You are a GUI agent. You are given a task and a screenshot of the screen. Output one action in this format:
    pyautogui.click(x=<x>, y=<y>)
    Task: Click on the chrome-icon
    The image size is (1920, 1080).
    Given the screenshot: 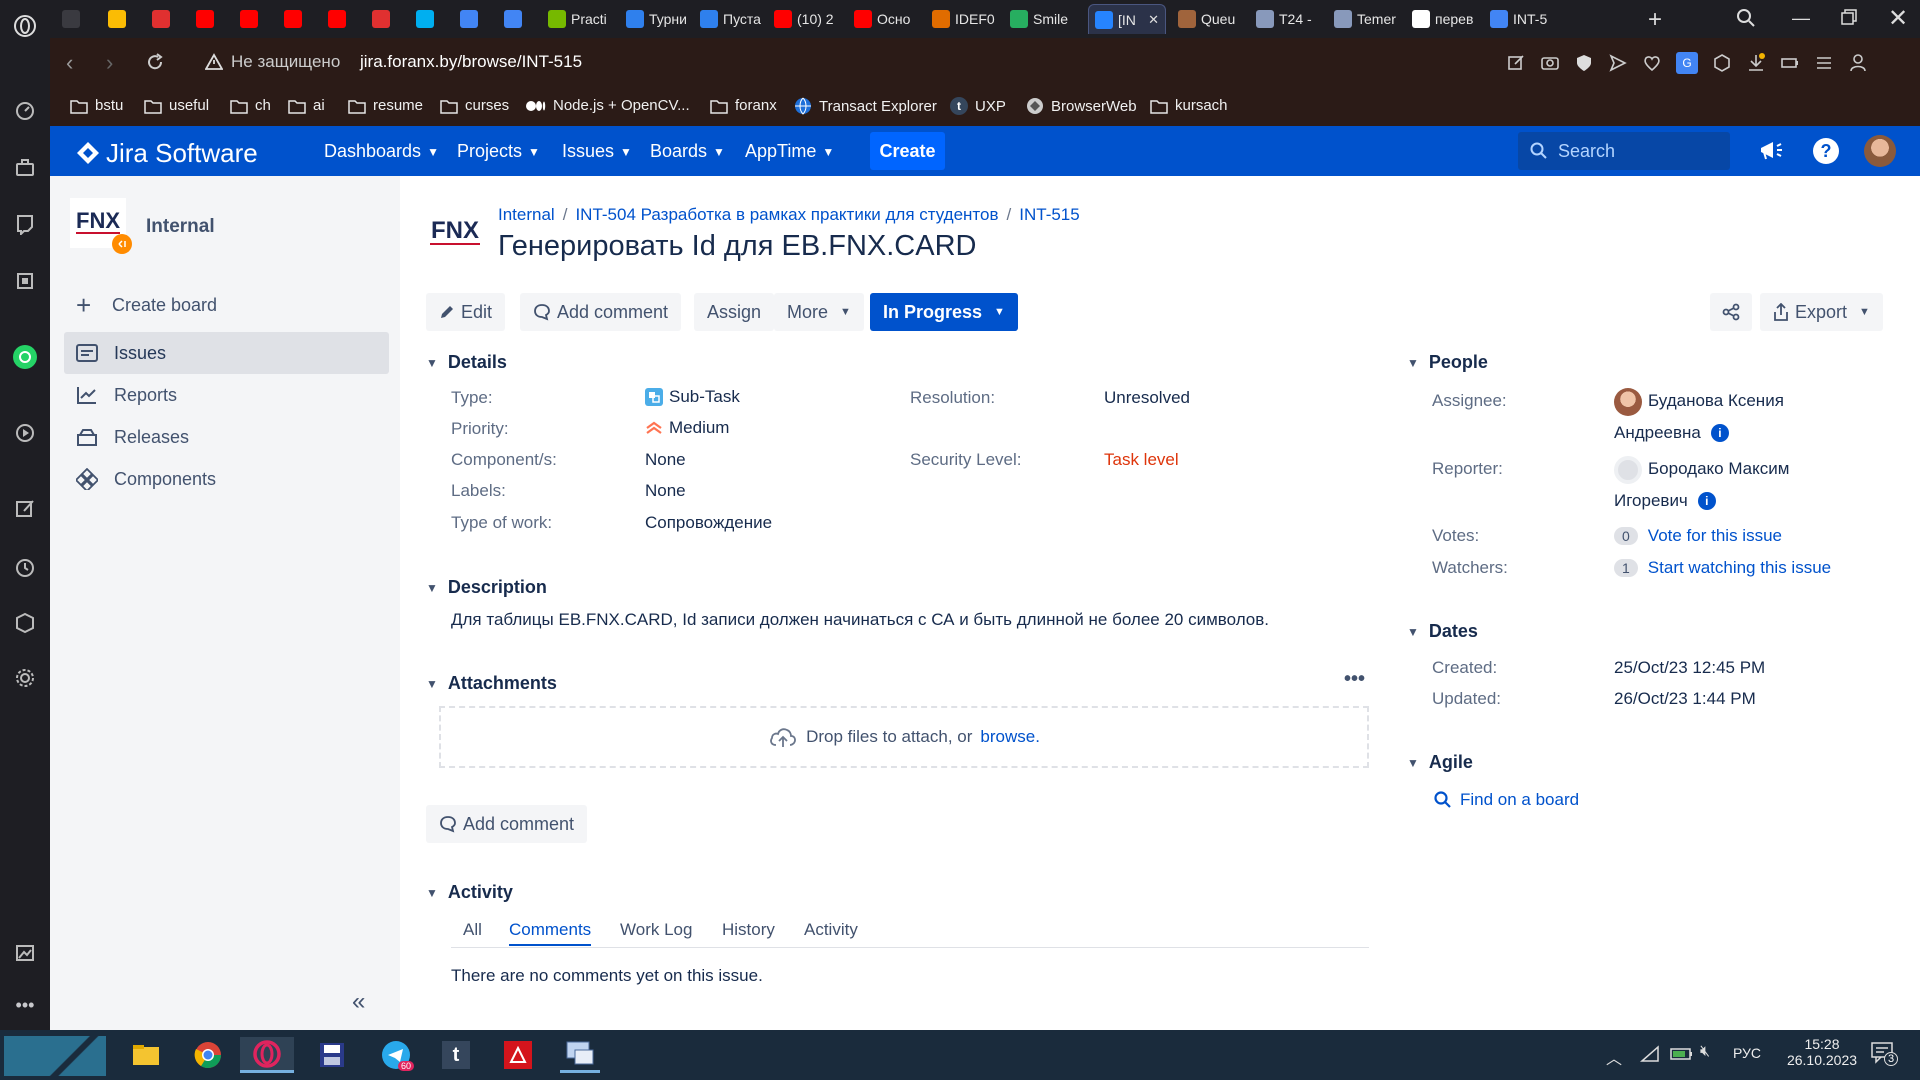 What is the action you would take?
    pyautogui.click(x=208, y=1055)
    